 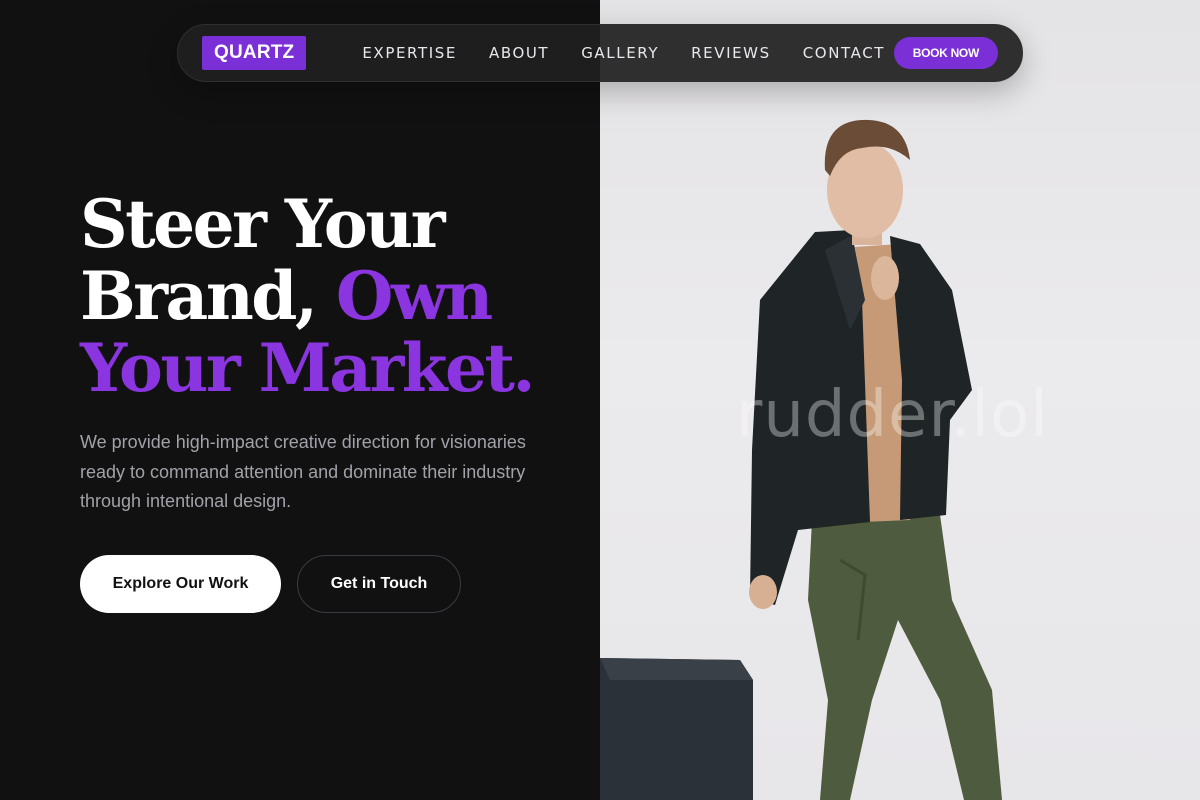 I want to click on nav-link-contact: CONTACT, so click(x=844, y=53).